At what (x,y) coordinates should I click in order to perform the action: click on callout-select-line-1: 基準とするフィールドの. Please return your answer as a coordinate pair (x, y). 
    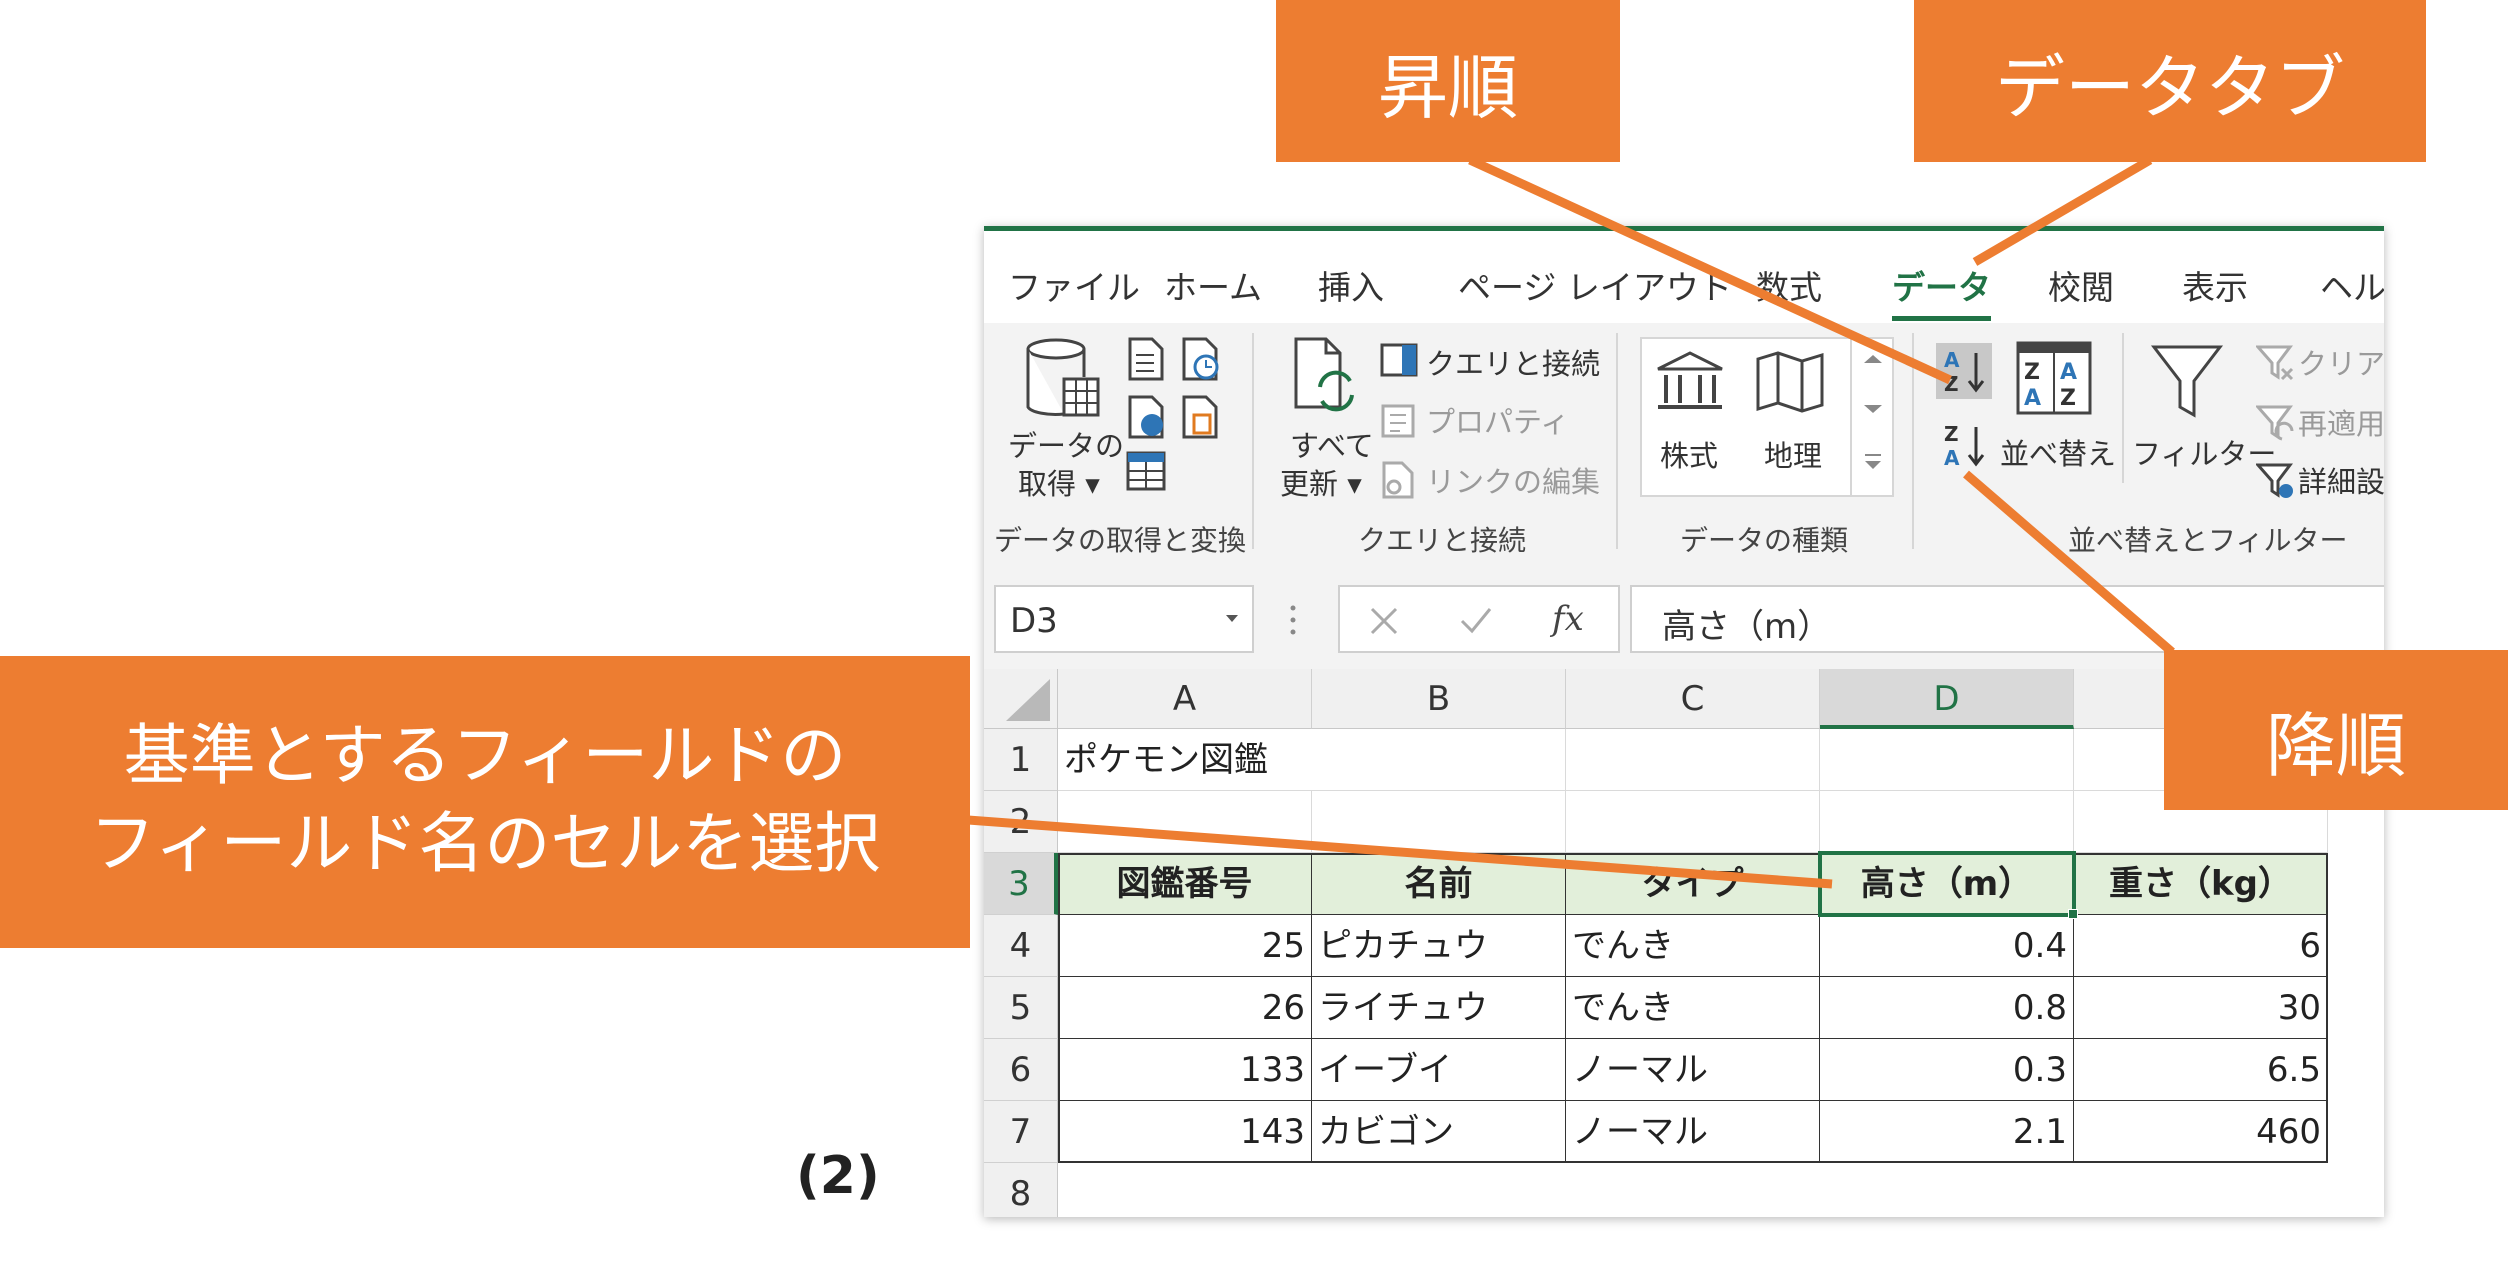
    Looking at the image, I should click on (485, 755).